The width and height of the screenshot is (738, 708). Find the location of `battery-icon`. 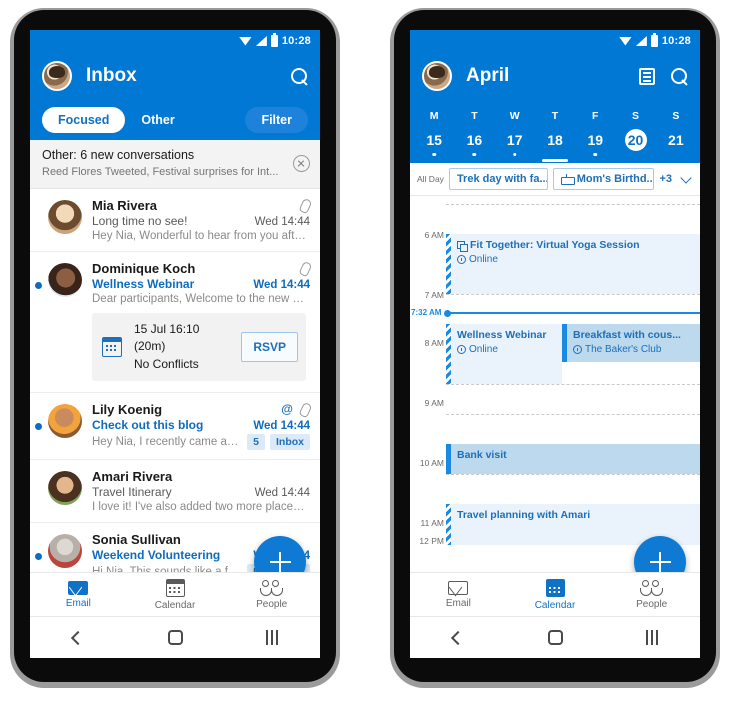

battery-icon is located at coordinates (654, 40).